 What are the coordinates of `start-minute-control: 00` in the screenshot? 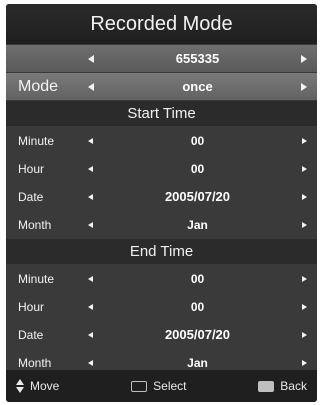 It's located at (202, 141).